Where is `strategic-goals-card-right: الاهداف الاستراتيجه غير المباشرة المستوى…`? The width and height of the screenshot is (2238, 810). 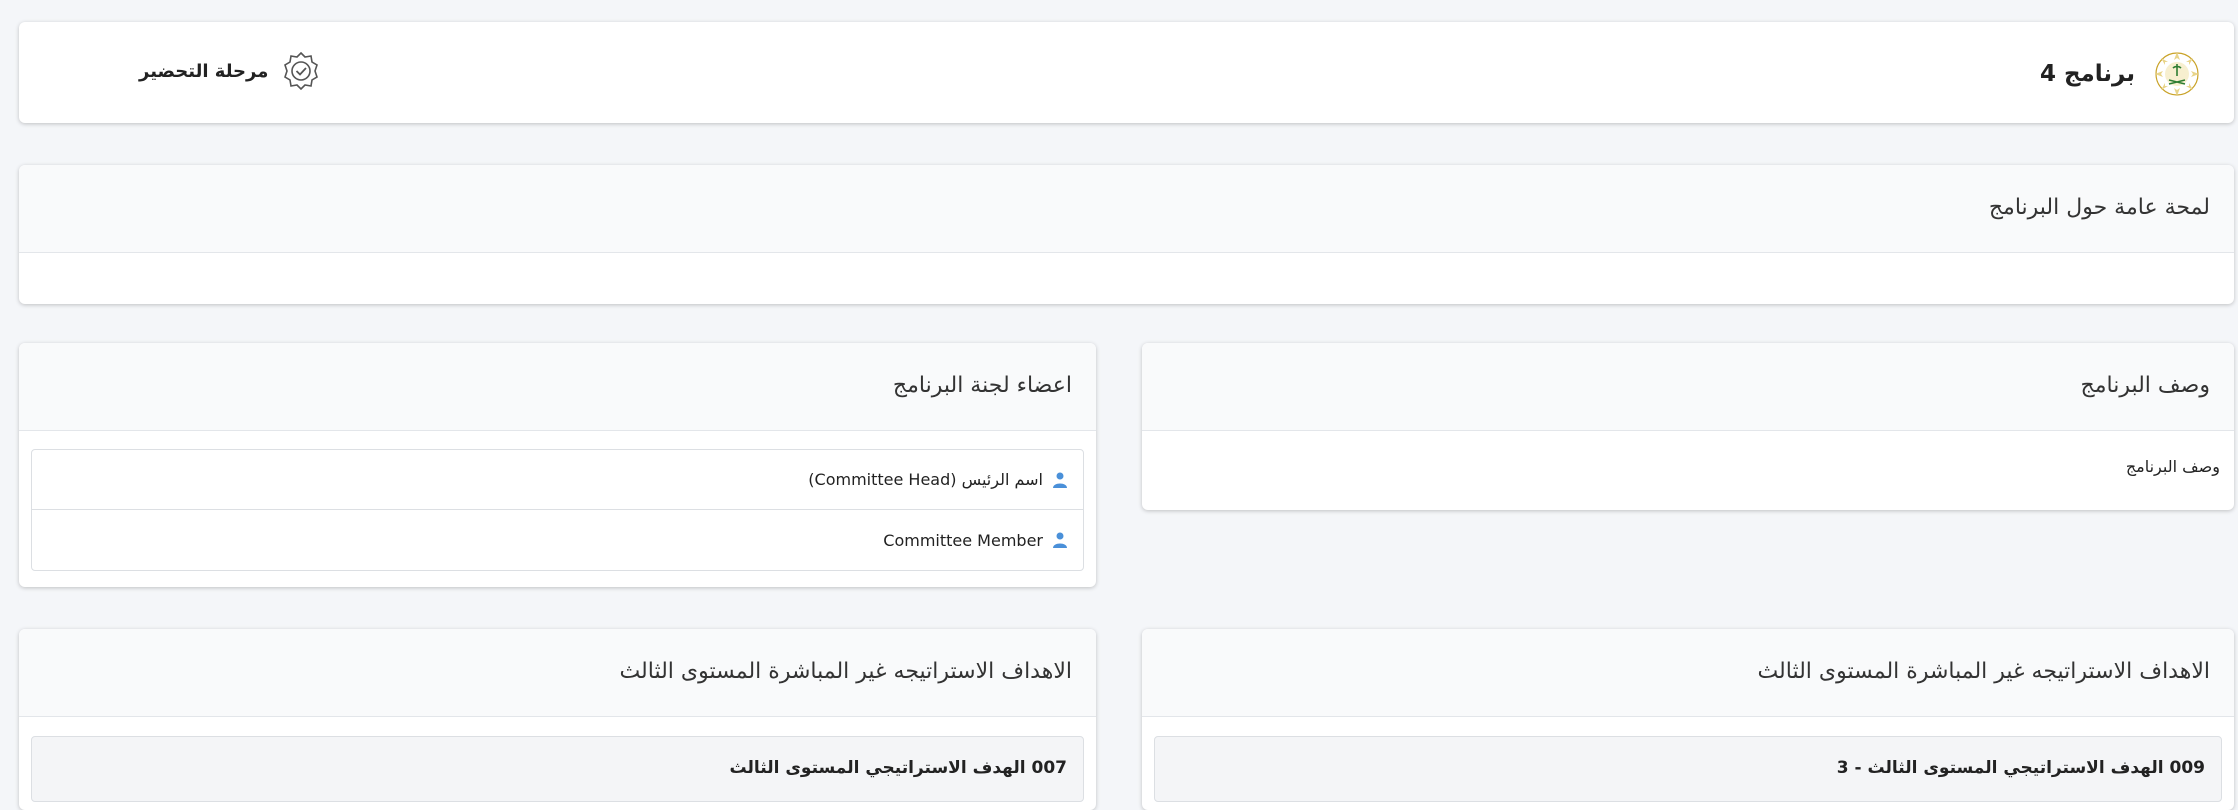
strategic-goals-card-right: الاهداف الاستراتيجه غير المباشرة المستوى… is located at coordinates (1688, 719).